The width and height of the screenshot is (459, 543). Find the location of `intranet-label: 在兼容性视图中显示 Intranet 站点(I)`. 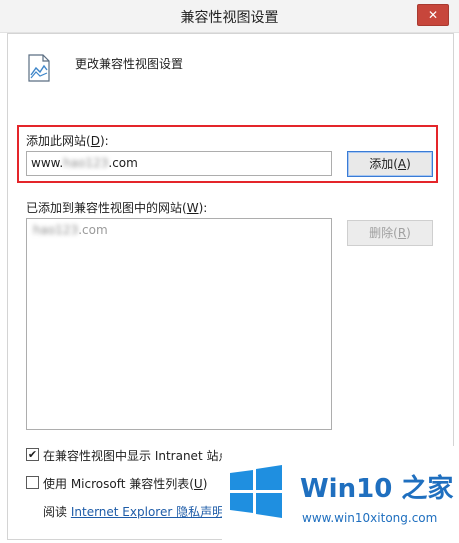

intranet-label: 在兼容性视图中显示 Intranet 站点(I) is located at coordinates (143, 455).